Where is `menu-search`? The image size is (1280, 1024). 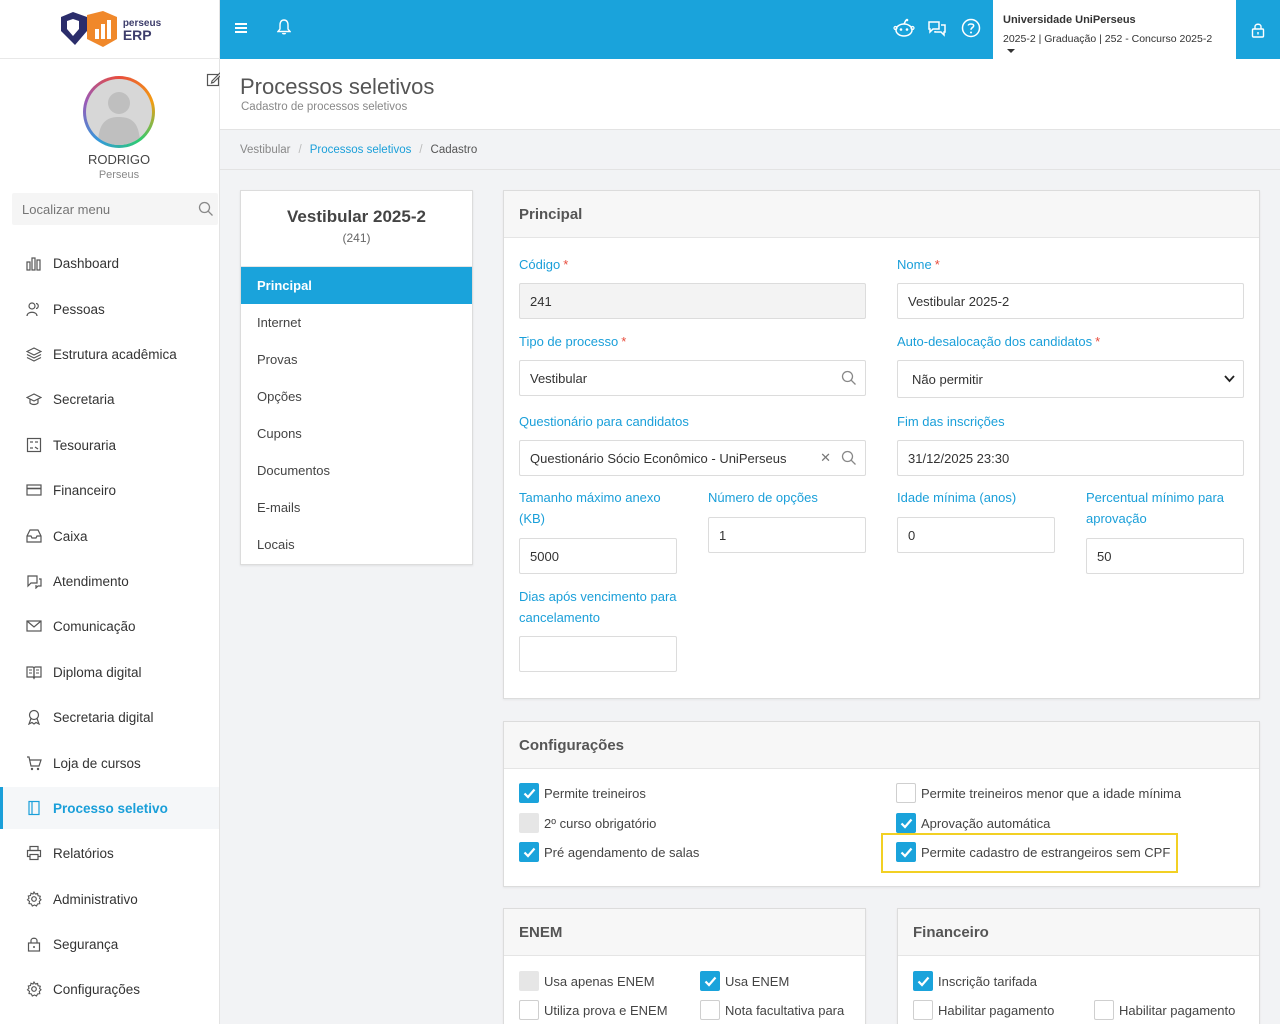
menu-search is located at coordinates (115, 209).